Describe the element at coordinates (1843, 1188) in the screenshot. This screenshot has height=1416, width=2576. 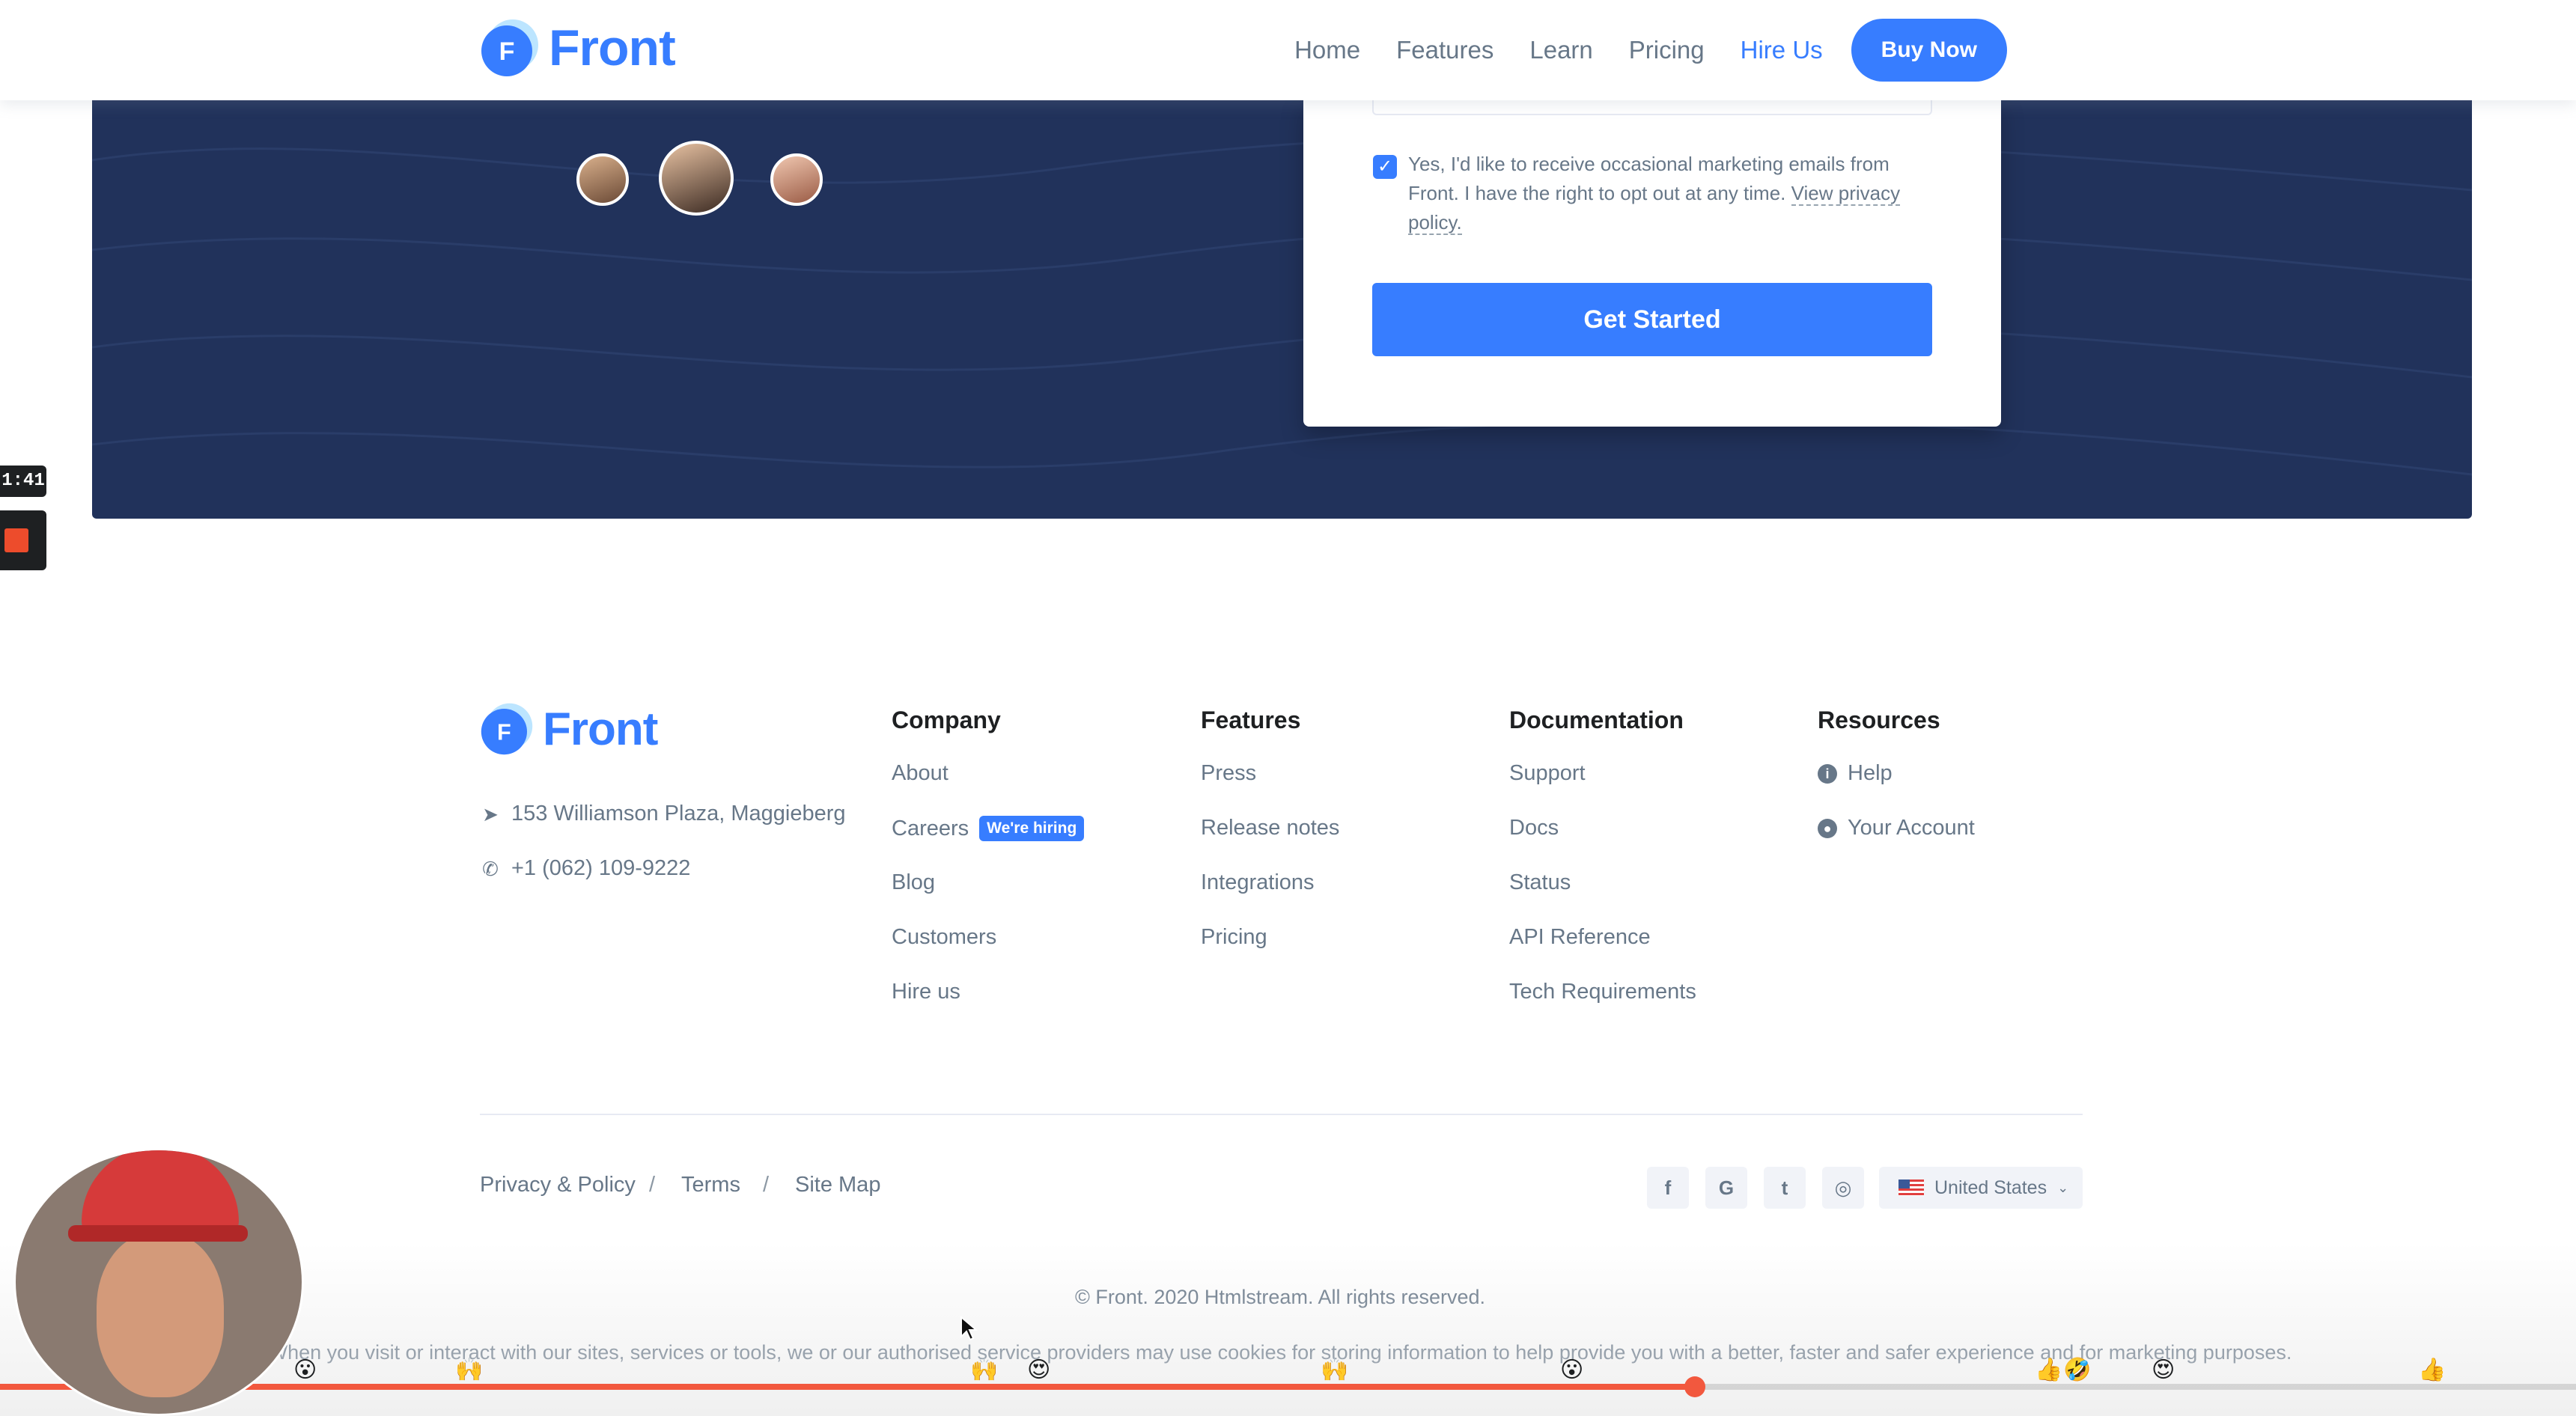
I see `github-icon: ◎` at that location.